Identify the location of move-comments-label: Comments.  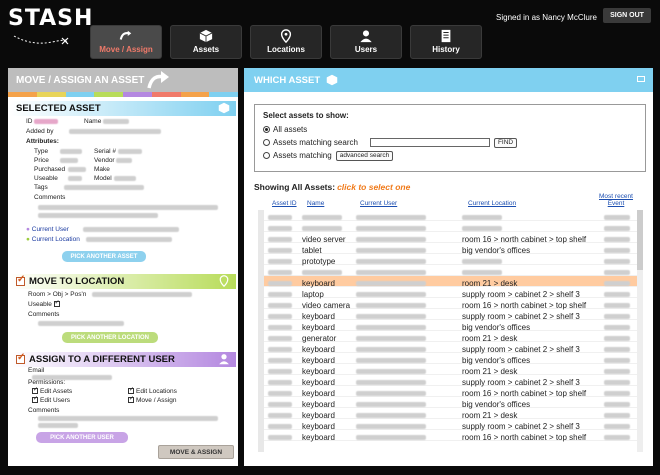
(44, 314).